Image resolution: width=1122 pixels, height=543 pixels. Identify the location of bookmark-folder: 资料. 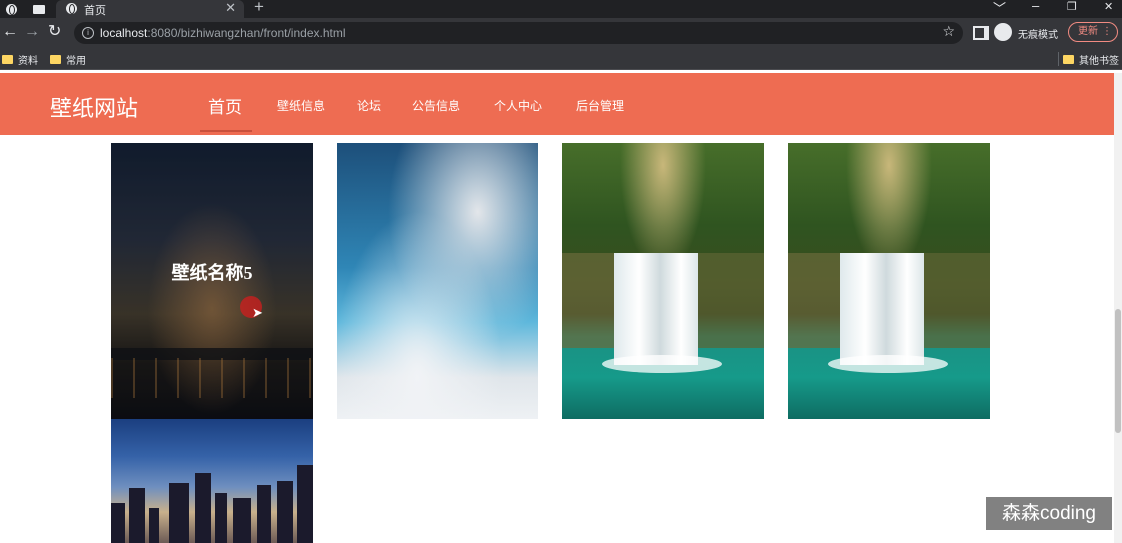
(20, 59).